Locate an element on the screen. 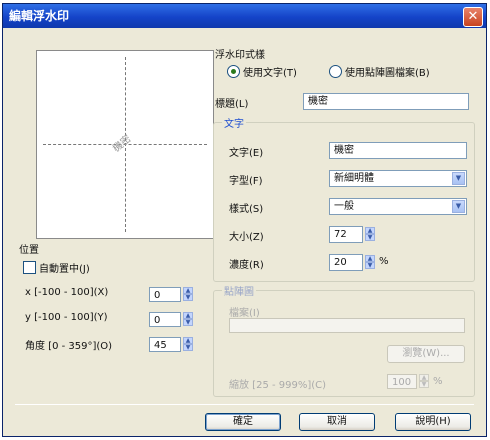  ok-button: 確定 is located at coordinates (243, 422).